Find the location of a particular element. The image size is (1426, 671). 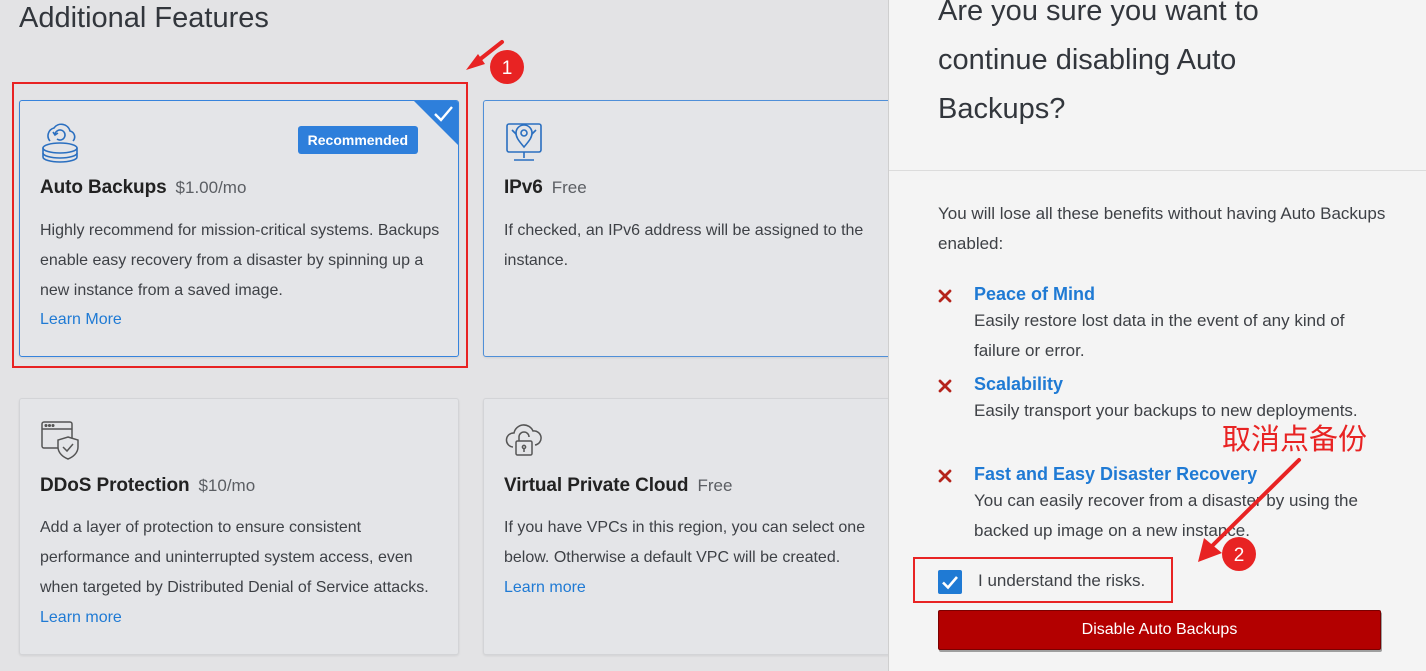

card-price: $10/mo is located at coordinates (227, 485).